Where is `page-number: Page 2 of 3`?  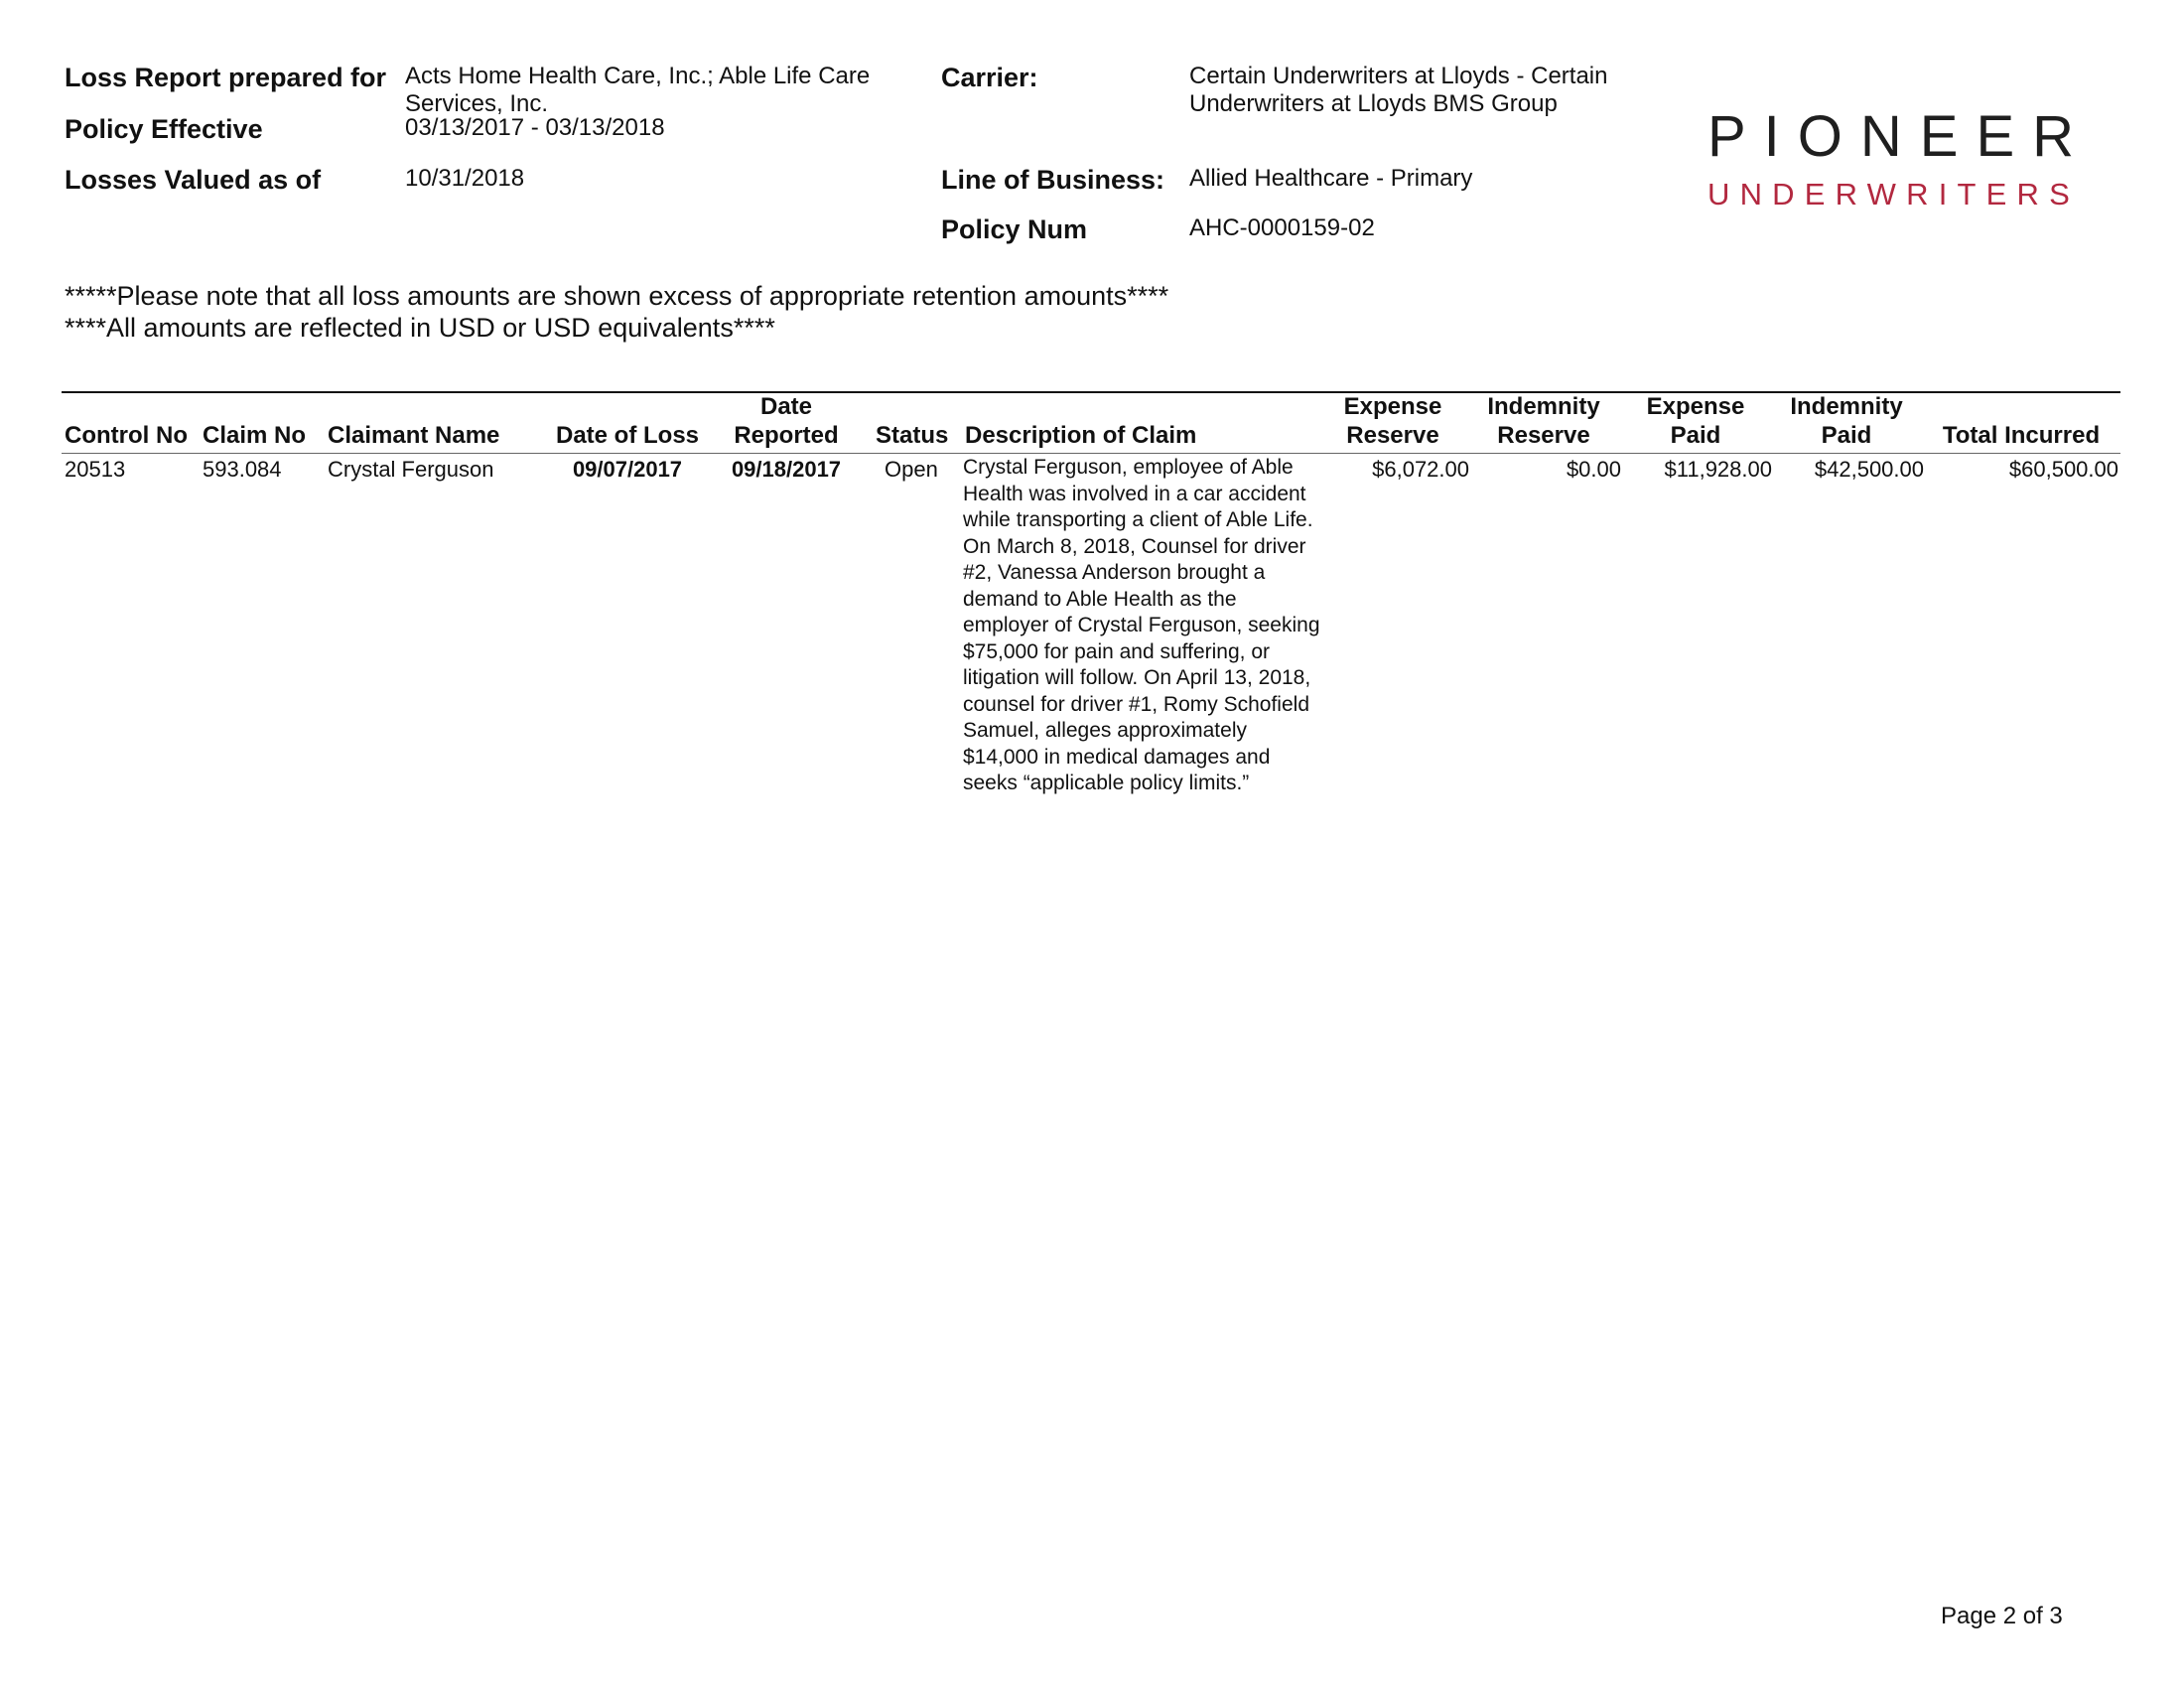
page-number: Page 2 of 3 is located at coordinates (2002, 1616).